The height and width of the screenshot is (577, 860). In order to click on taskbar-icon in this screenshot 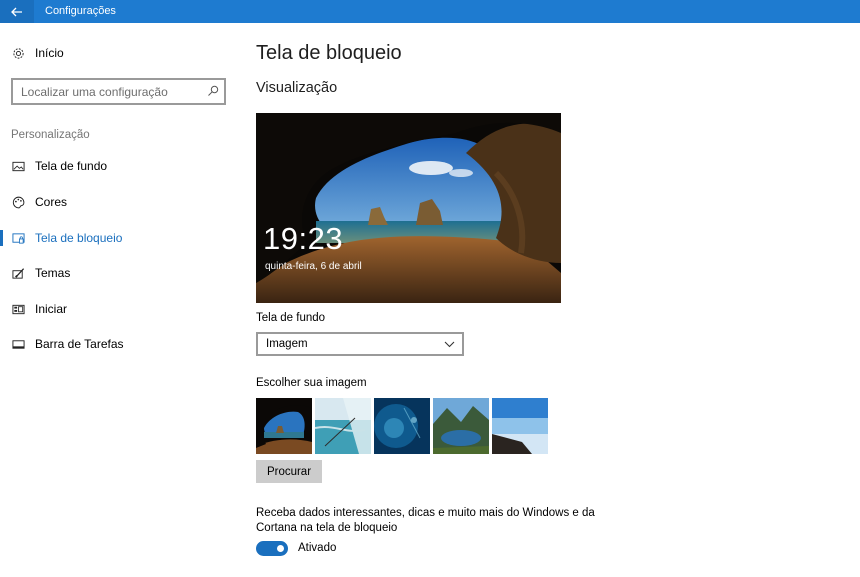, I will do `click(18, 344)`.